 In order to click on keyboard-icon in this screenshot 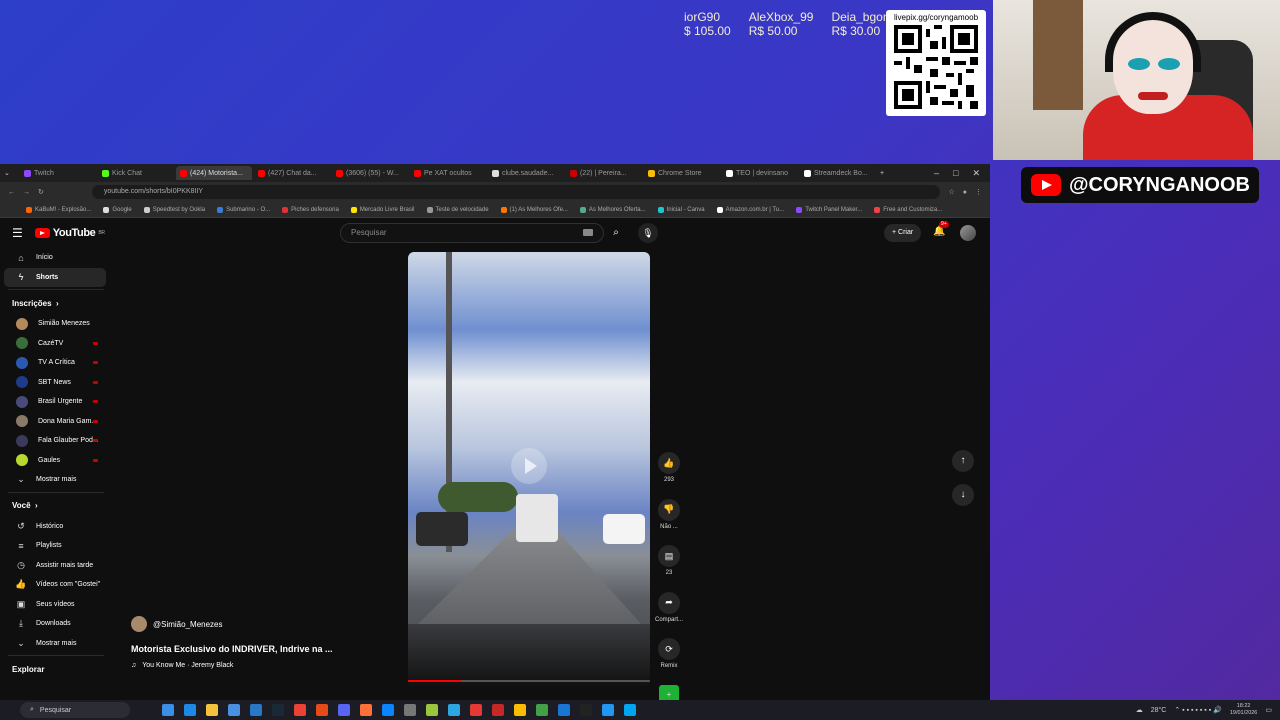, I will do `click(588, 232)`.